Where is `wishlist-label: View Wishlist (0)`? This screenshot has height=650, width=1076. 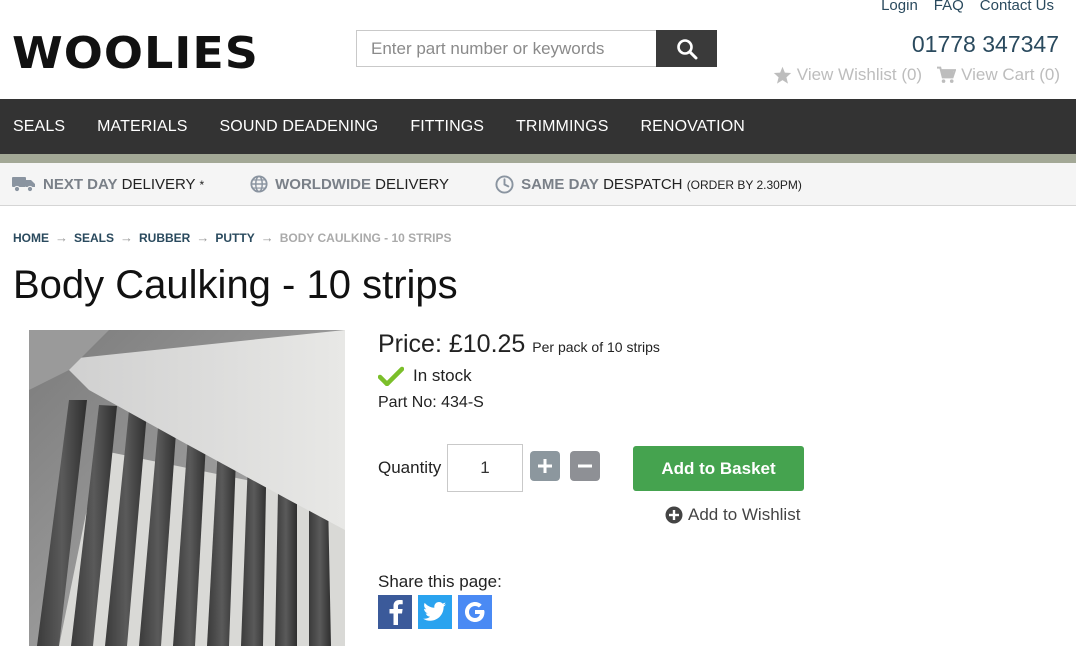
wishlist-label: View Wishlist (0) is located at coordinates (859, 74).